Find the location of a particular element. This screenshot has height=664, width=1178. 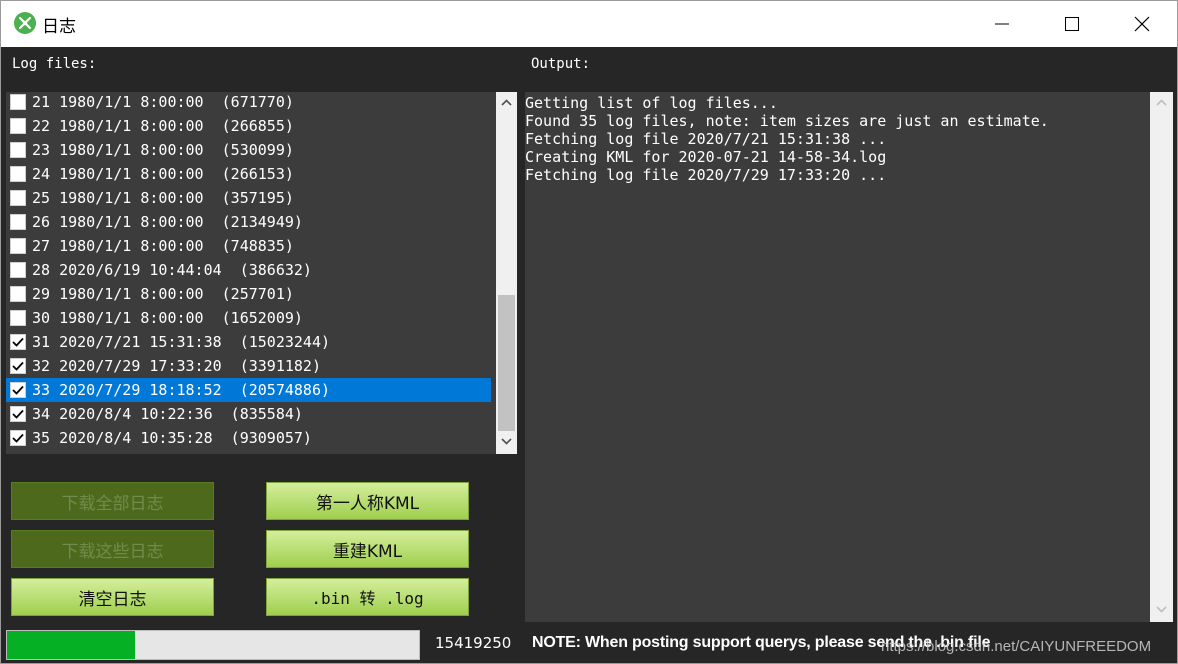

log-file-item: 24 1980/1/1 8:00:00 (266153) is located at coordinates (248, 174).